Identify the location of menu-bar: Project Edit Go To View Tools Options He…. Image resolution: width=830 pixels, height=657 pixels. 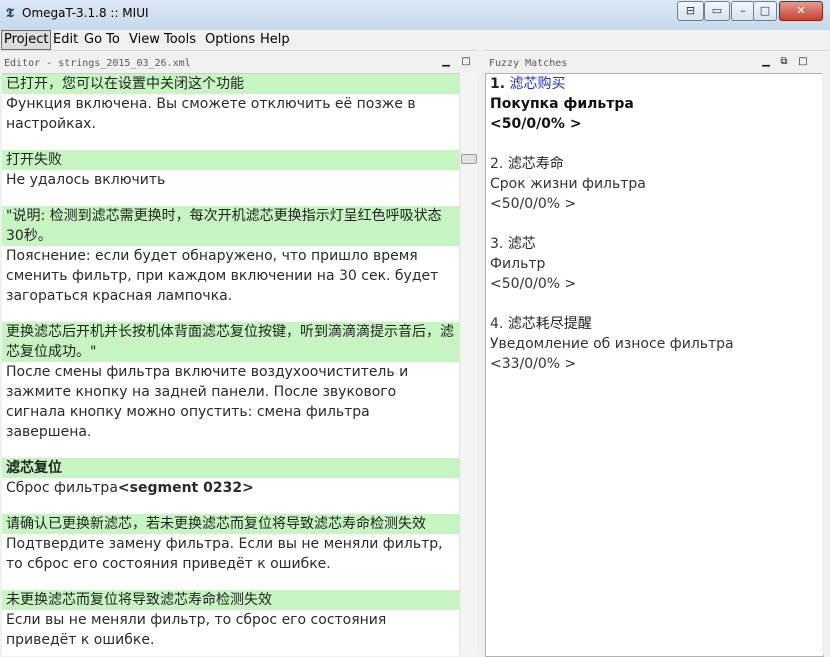
(415, 40).